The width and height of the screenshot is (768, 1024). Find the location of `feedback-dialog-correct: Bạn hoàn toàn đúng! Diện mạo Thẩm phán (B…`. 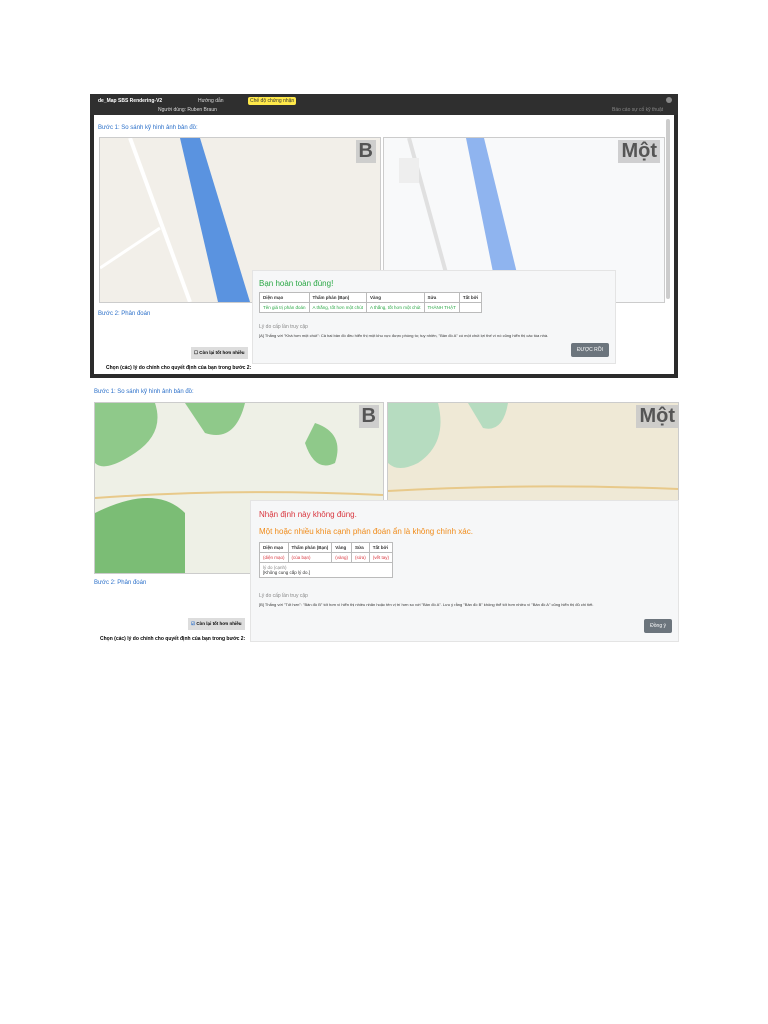

feedback-dialog-correct: Bạn hoàn toàn đúng! Diện mạo Thẩm phán (B… is located at coordinates (434, 317).